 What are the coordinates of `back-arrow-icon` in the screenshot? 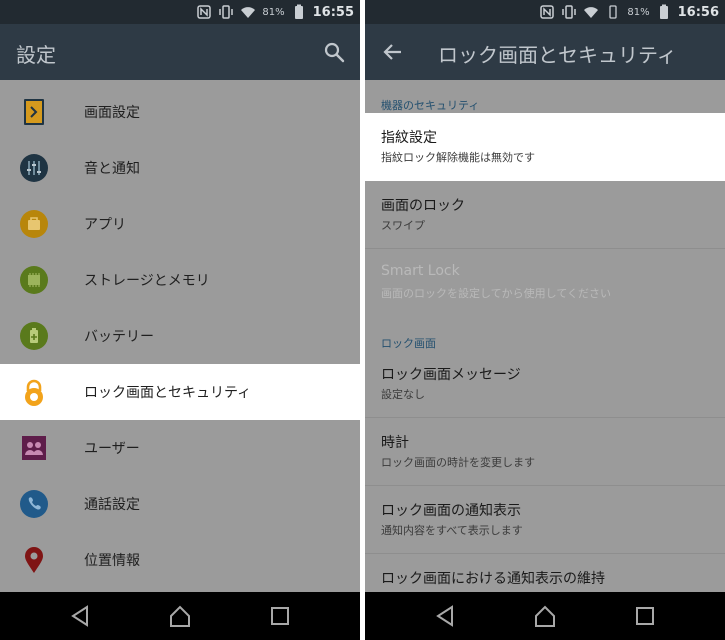 It's located at (393, 52).